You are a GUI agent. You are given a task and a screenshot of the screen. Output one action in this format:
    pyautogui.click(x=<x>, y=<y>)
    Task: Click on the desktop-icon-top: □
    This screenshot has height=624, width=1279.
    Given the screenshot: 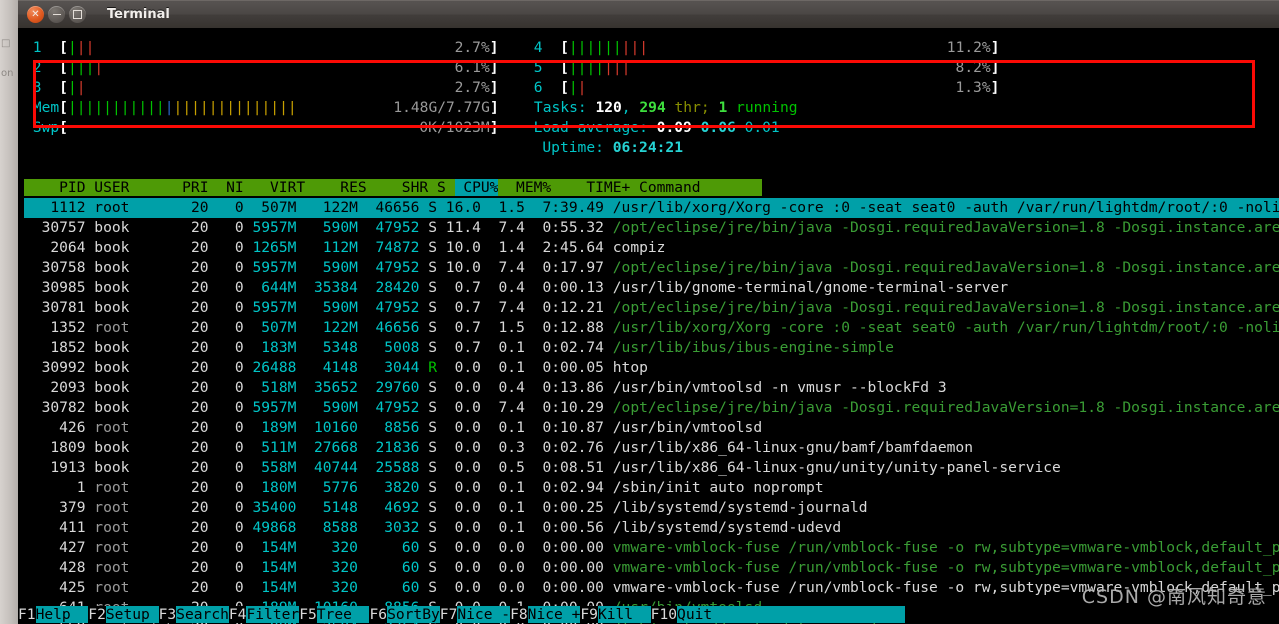 What is the action you would take?
    pyautogui.click(x=6, y=43)
    